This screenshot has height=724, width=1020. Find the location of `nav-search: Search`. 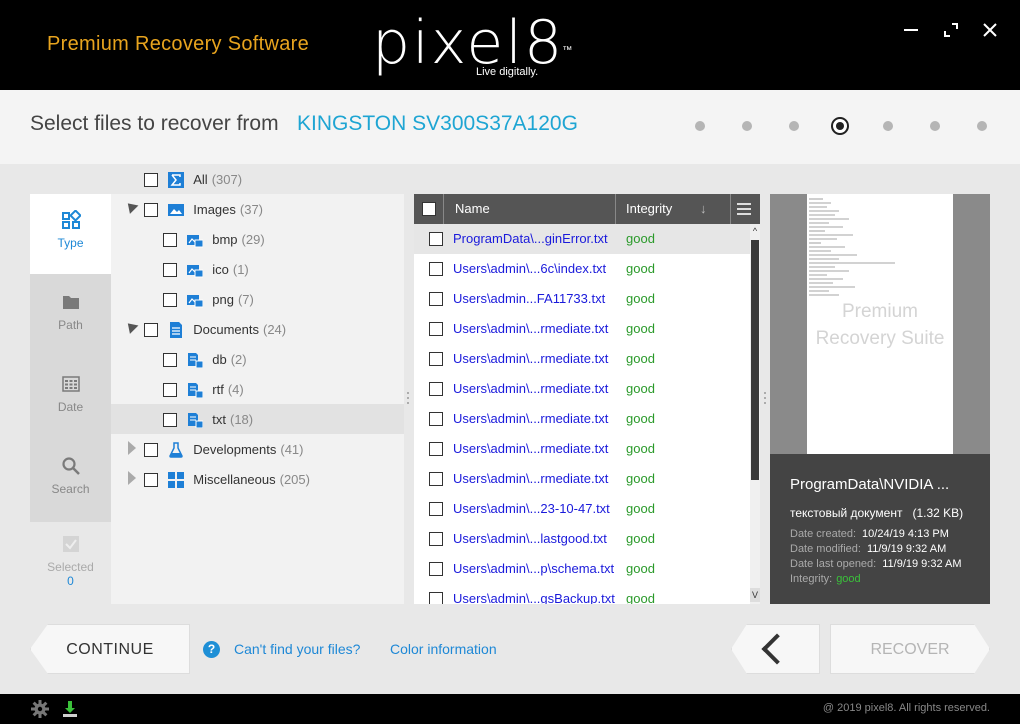

nav-search: Search is located at coordinates (70, 480).